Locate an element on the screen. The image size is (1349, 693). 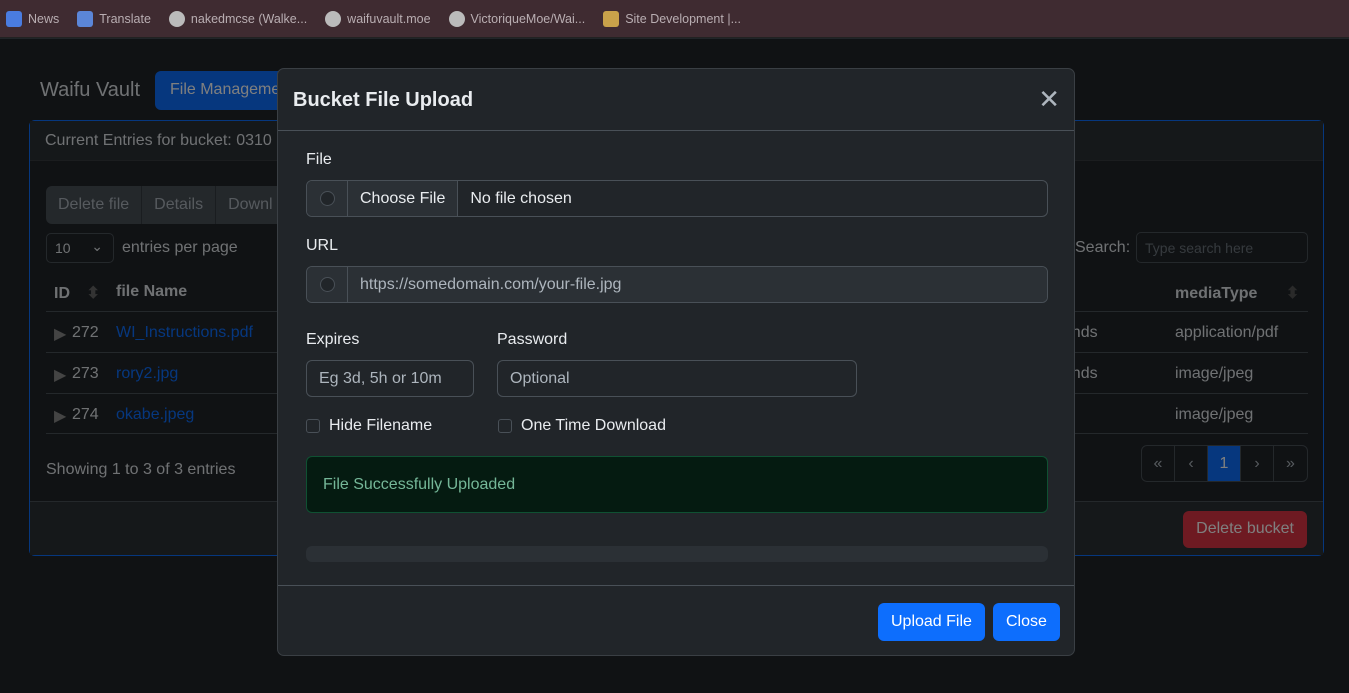
google-news-icon is located at coordinates (14, 18).